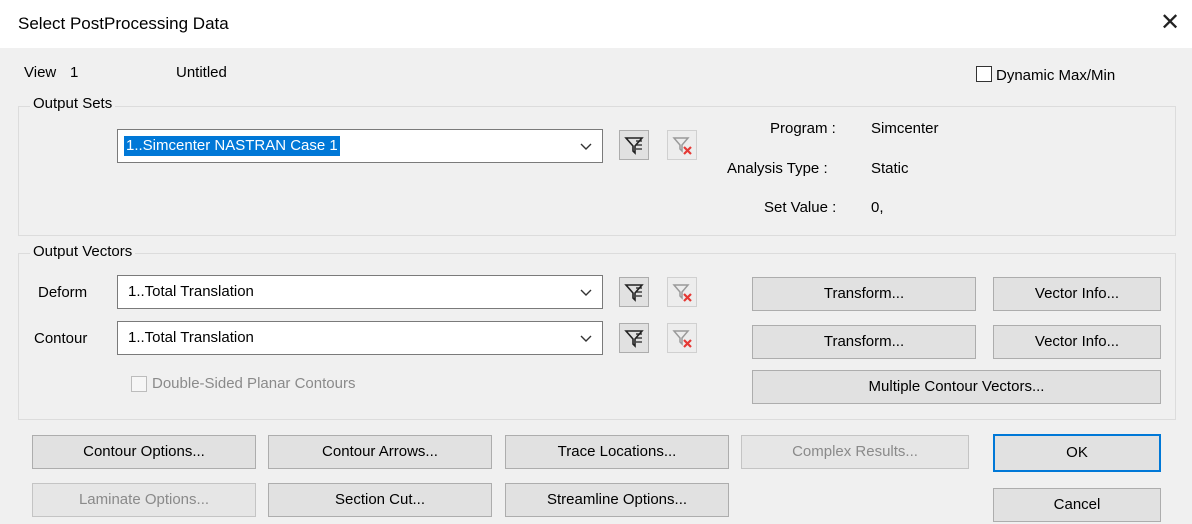 This screenshot has height=524, width=1192. Describe the element at coordinates (191, 291) in the screenshot. I see `deform-vector-value: 1..Total Translation` at that location.